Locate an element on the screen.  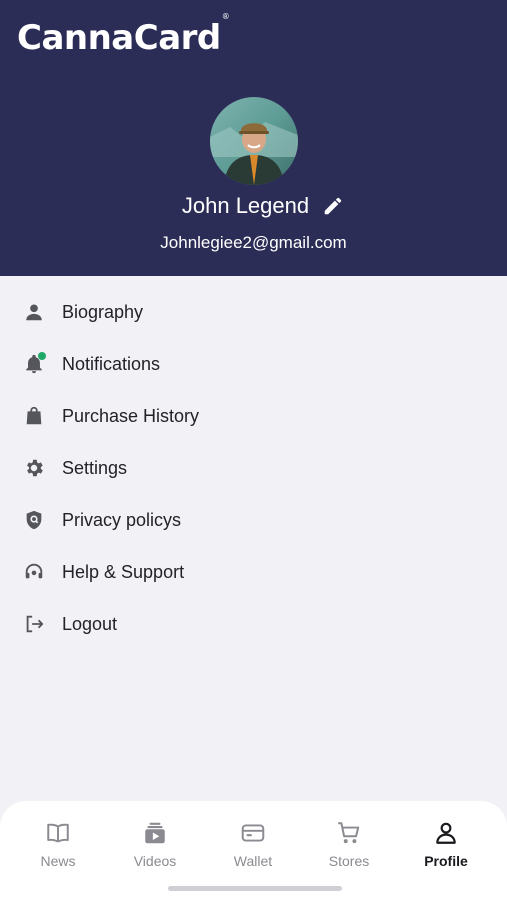
menu-item-settings: Settings is located at coordinates (253, 468).